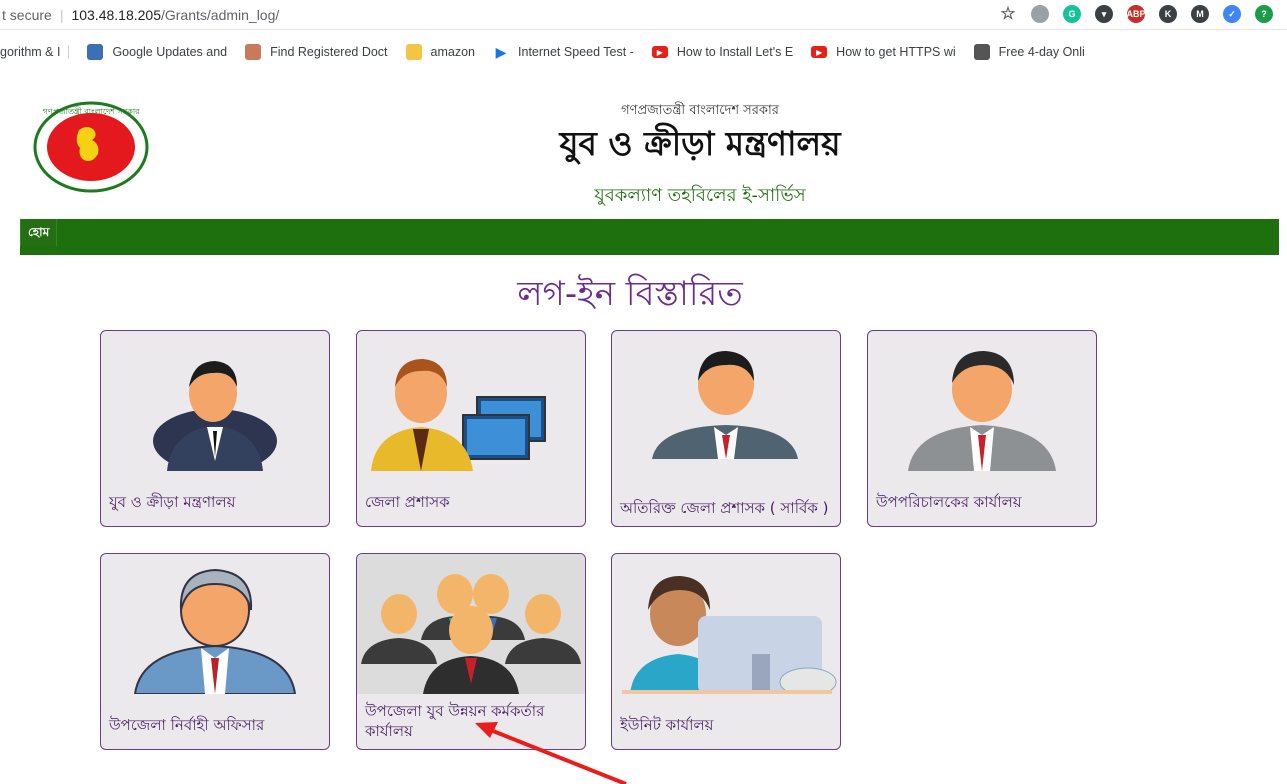 The width and height of the screenshot is (1287, 784). I want to click on question-extension-icon: ?, so click(1264, 14).